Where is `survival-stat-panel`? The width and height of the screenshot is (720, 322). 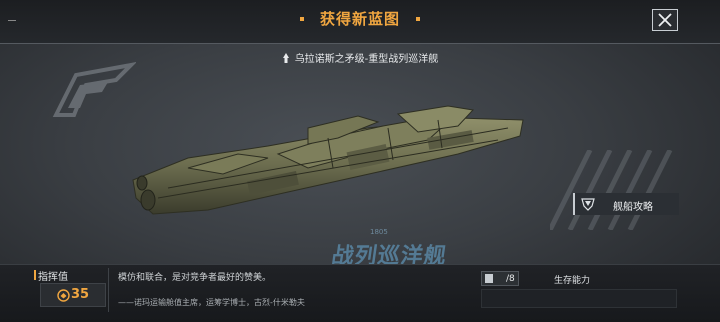 survival-stat-panel is located at coordinates (579, 298).